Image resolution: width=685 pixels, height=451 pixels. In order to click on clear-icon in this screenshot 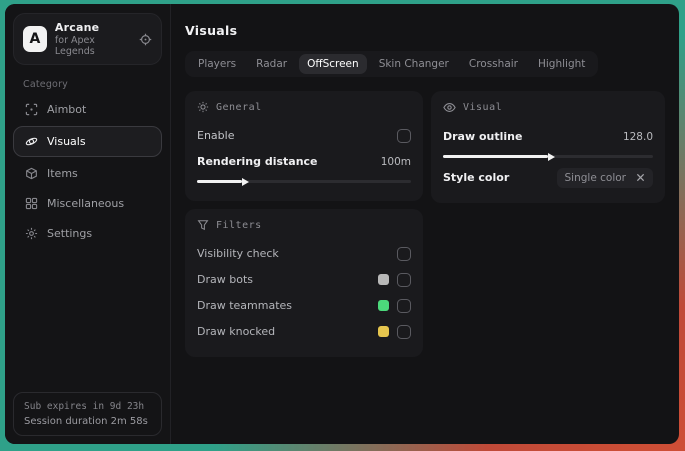, I will do `click(640, 177)`.